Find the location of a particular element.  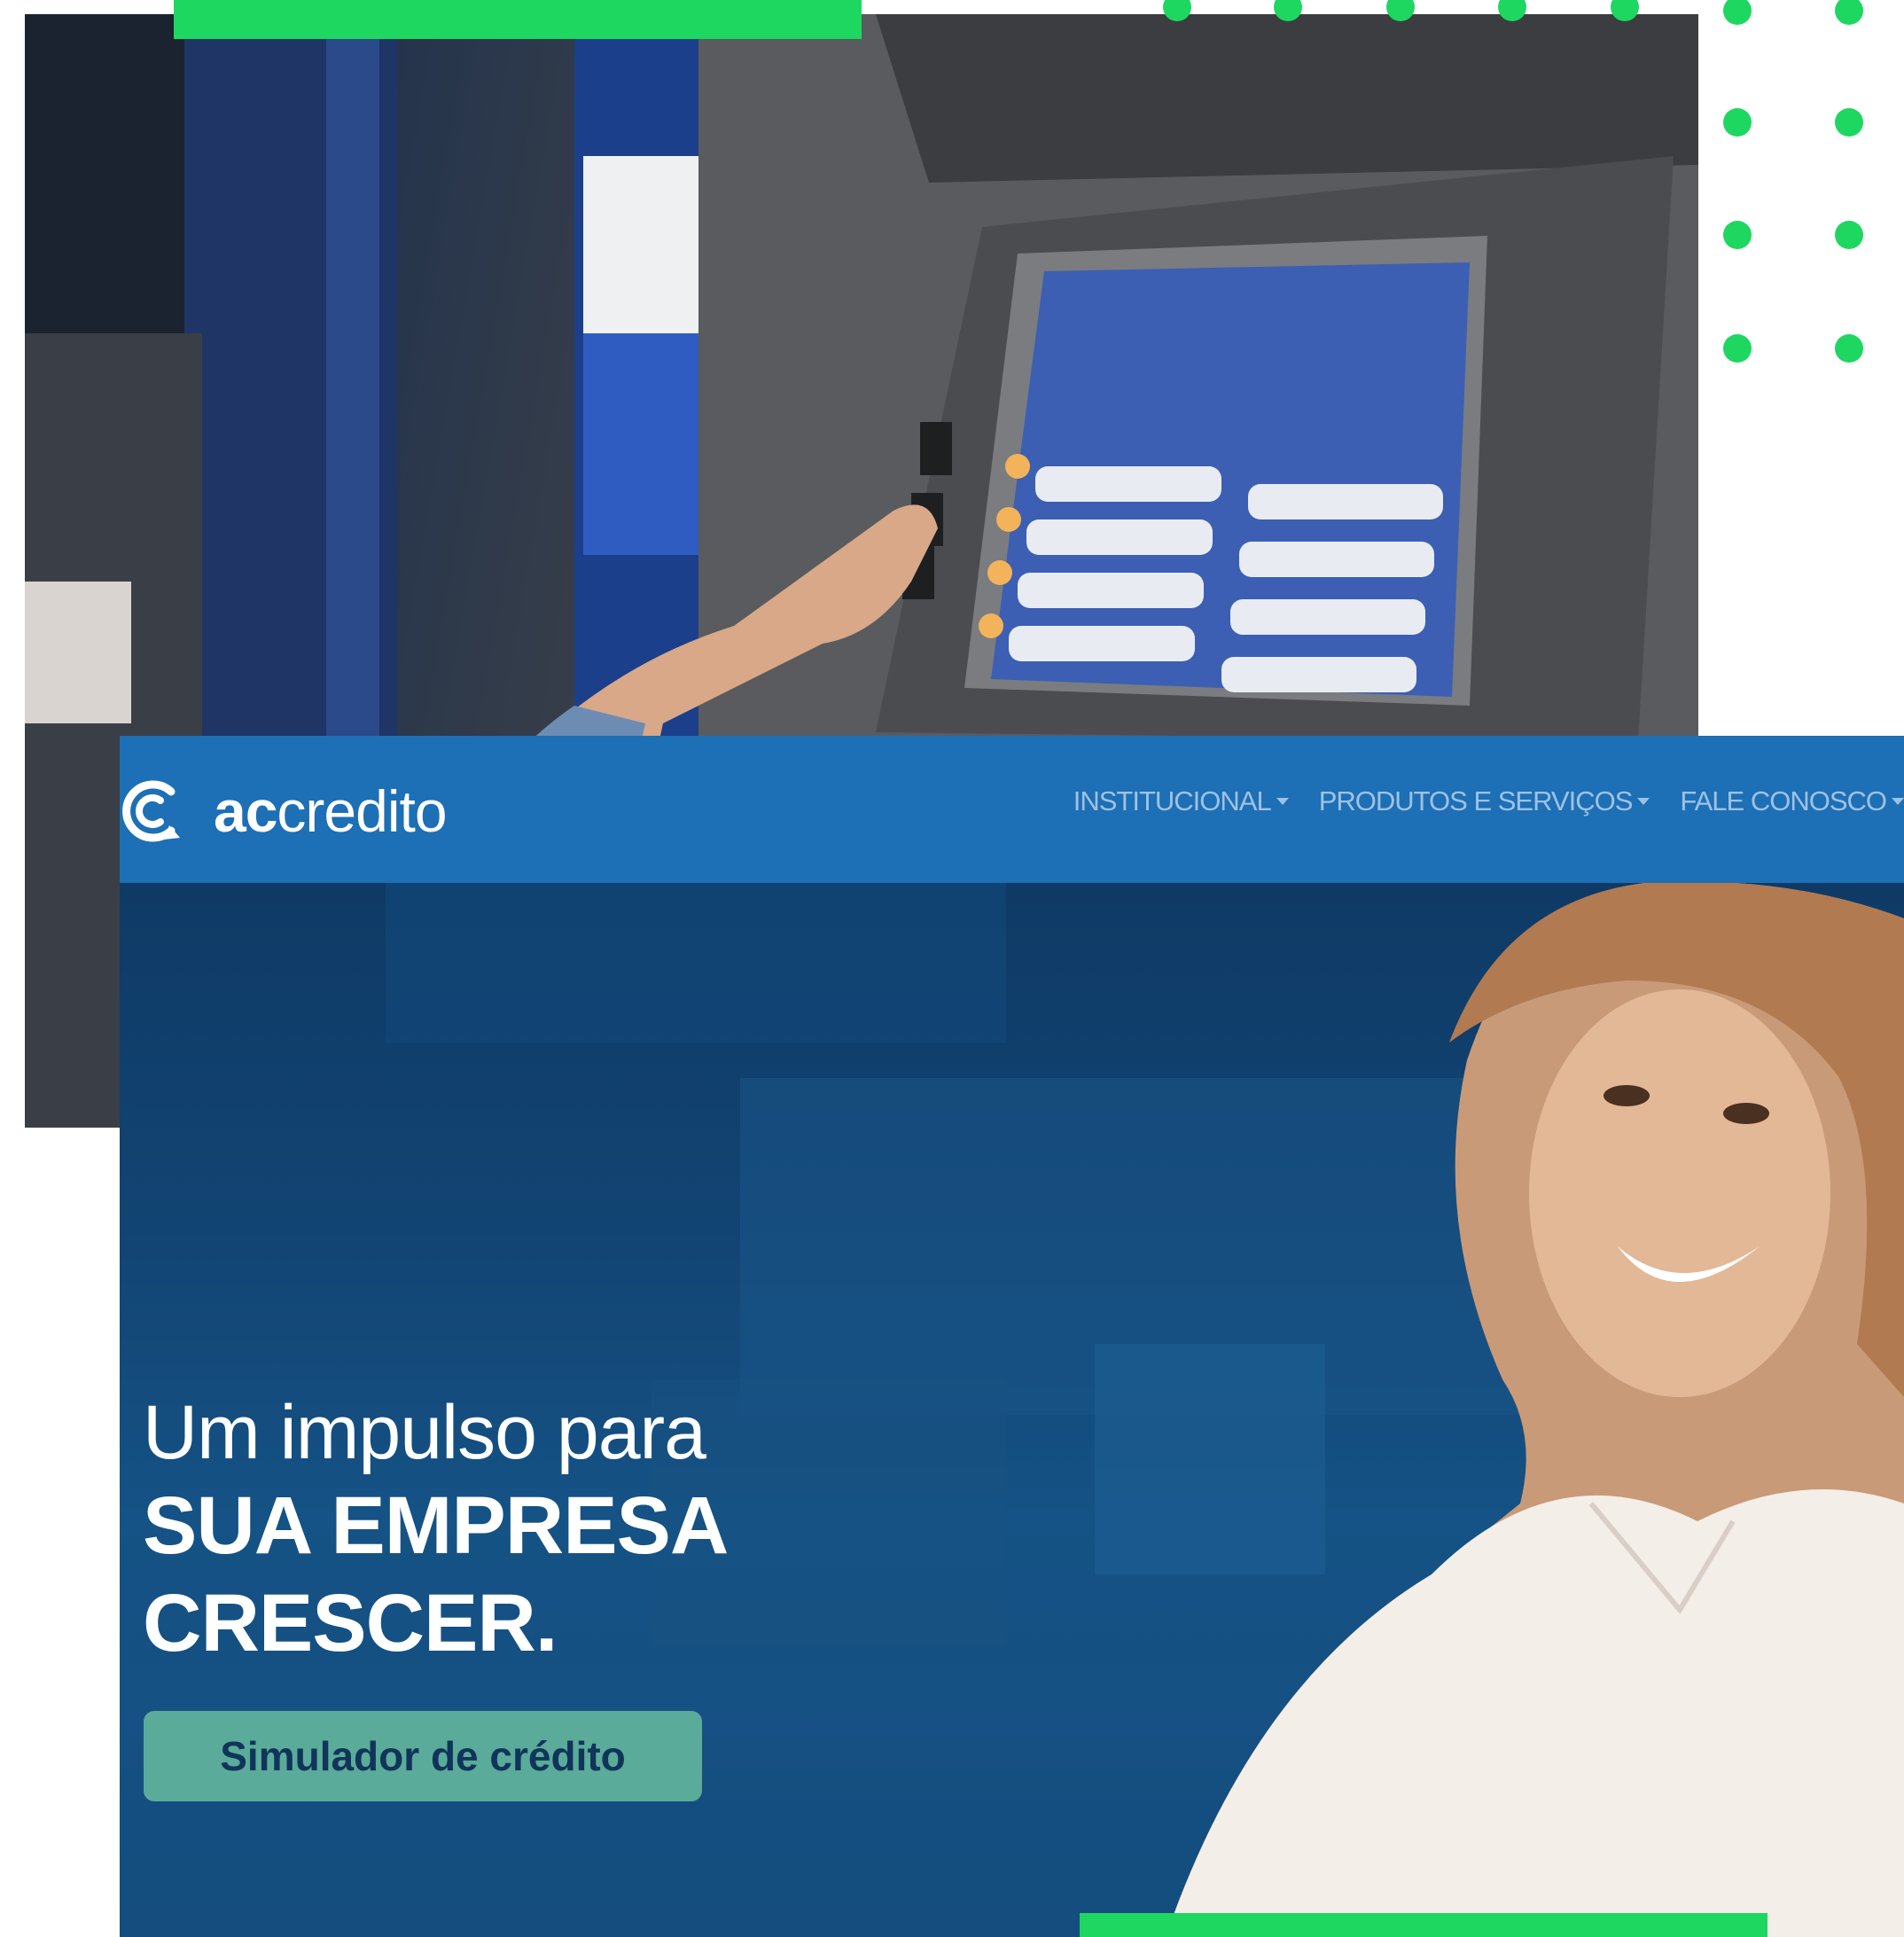

brand-wordmark-regular: credito is located at coordinates (362, 811).